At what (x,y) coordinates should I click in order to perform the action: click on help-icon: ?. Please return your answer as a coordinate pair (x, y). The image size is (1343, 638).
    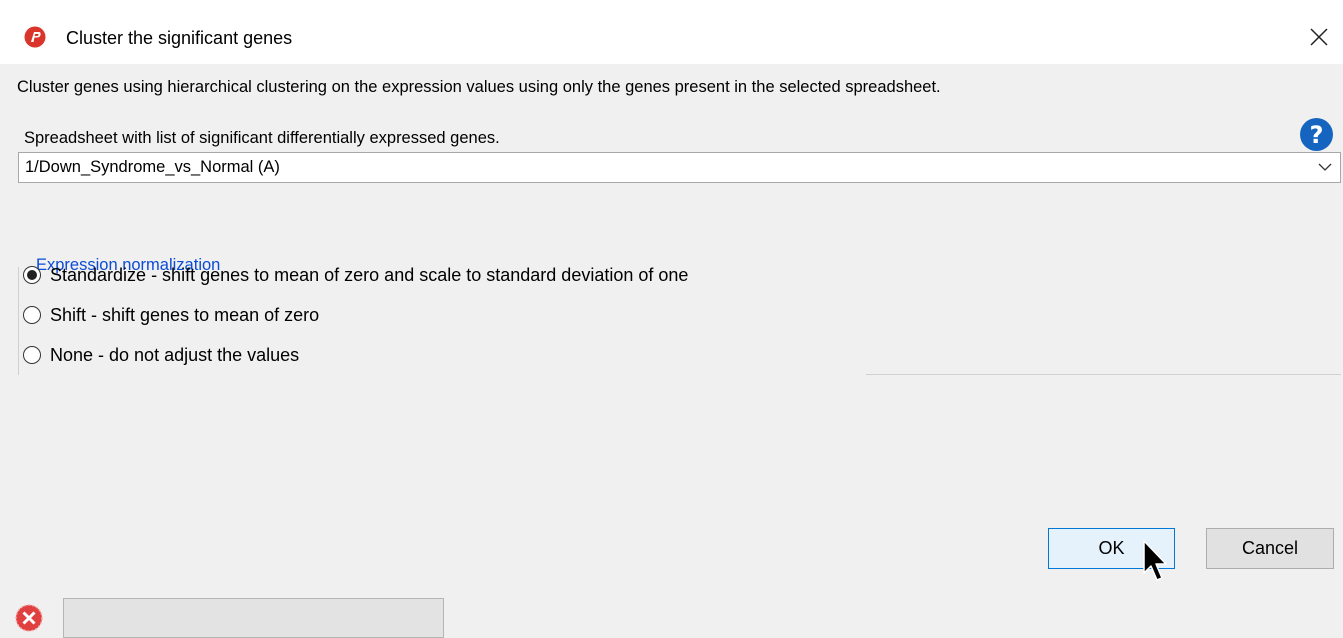
    Looking at the image, I should click on (1316, 134).